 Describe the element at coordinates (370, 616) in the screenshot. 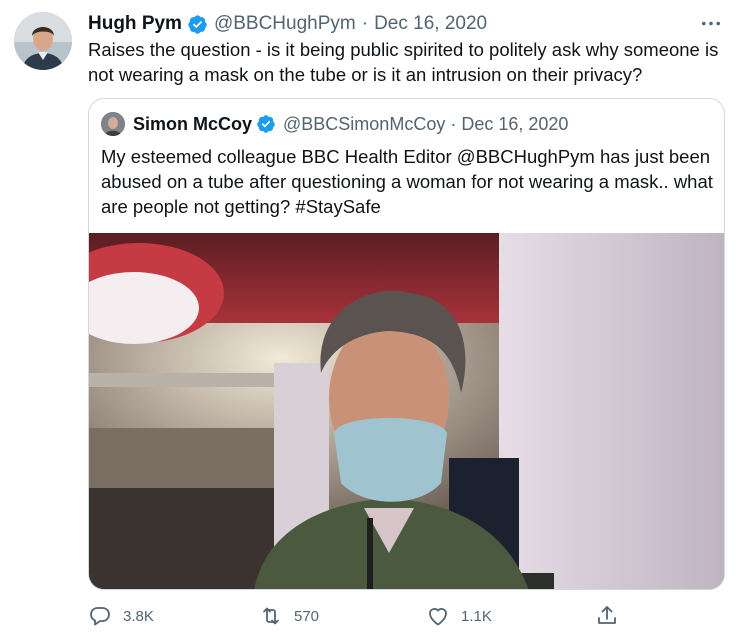

I see `tweet-actions: 3.8K 570 1.1K` at that location.